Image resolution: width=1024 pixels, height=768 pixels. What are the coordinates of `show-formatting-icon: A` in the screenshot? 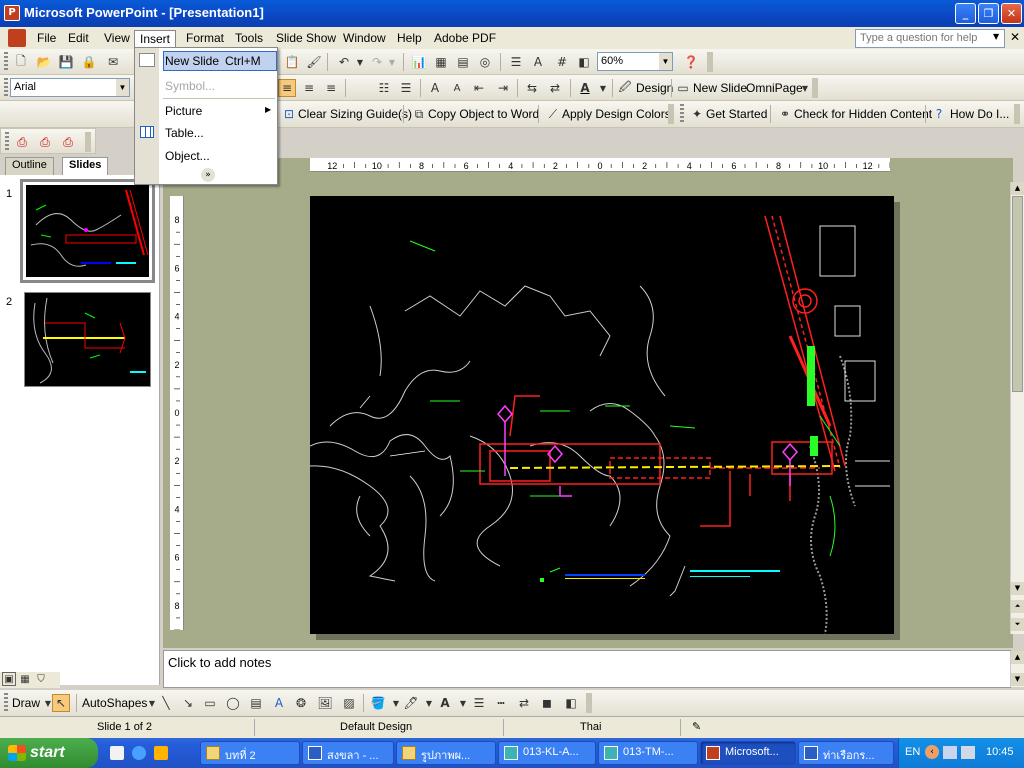 It's located at (538, 62).